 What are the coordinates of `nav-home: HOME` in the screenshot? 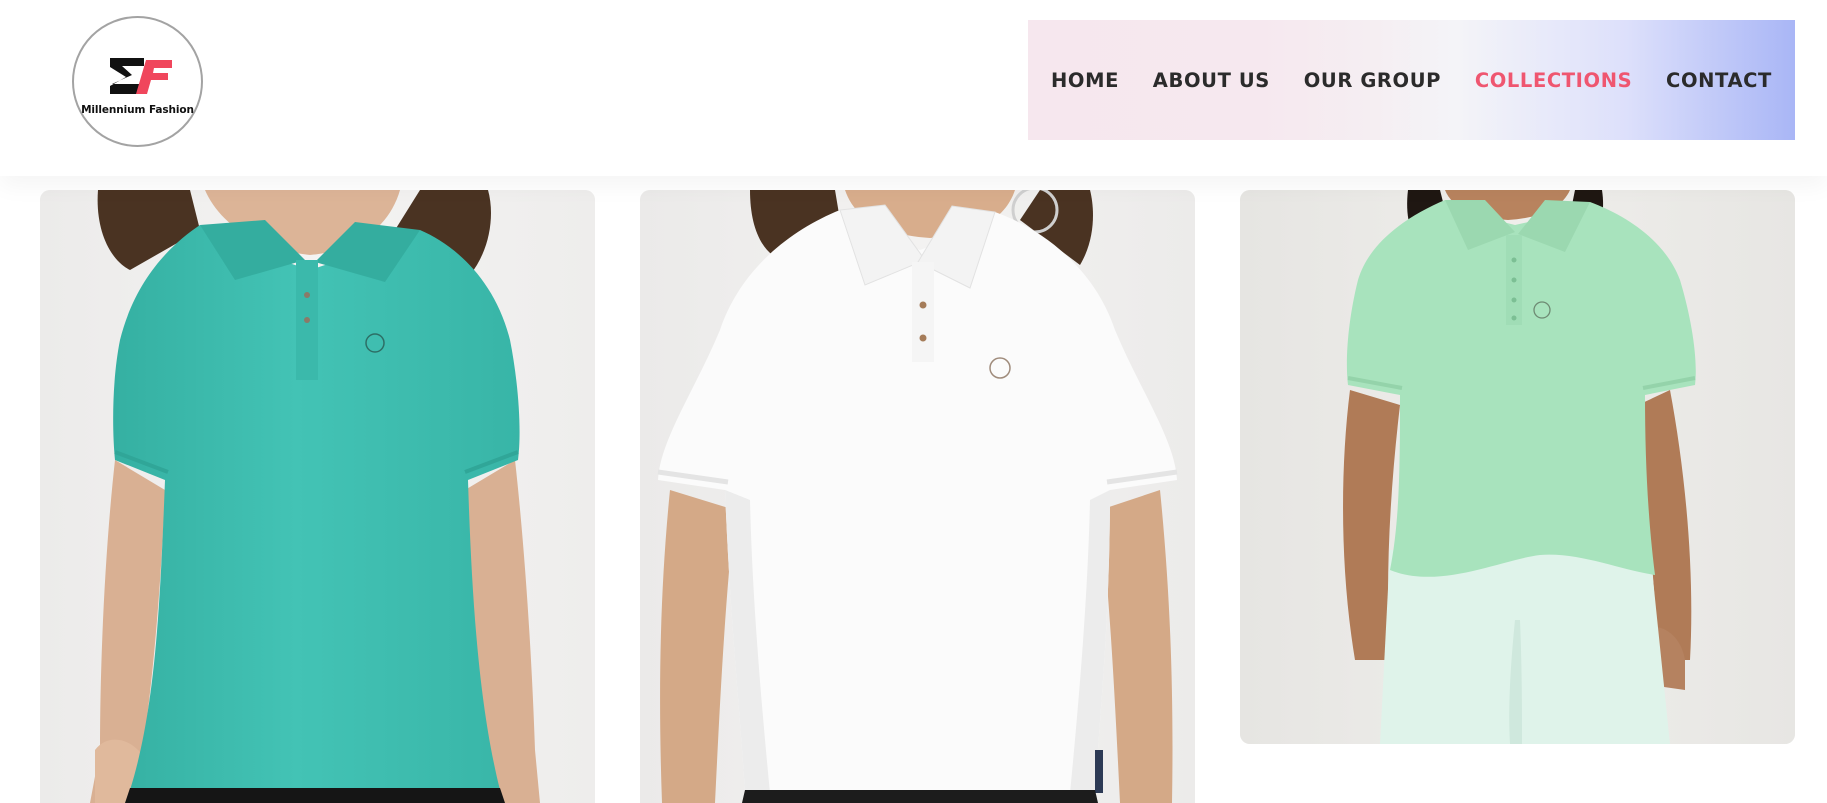 It's located at (1085, 80).